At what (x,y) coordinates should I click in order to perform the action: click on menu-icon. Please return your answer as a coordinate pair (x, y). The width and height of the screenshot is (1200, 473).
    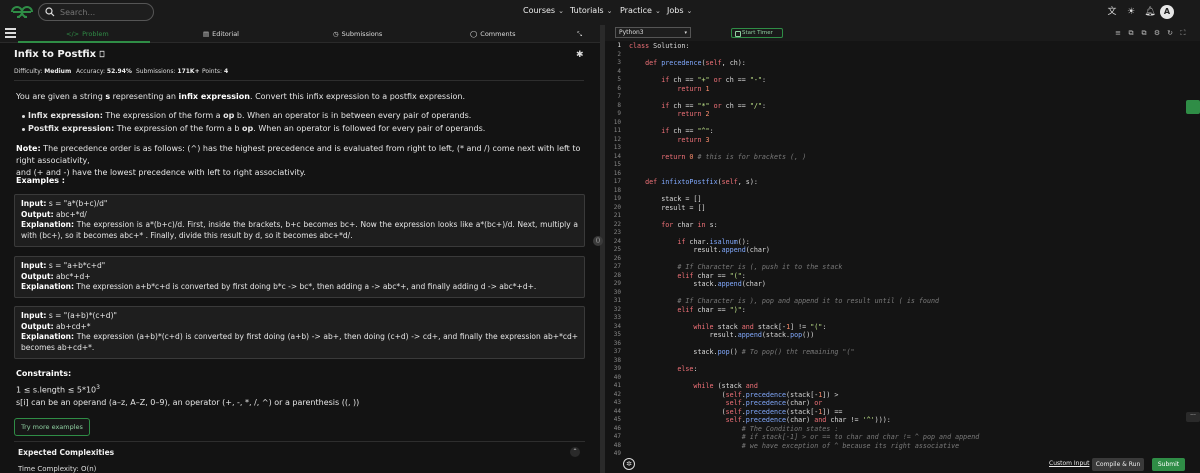
    Looking at the image, I should click on (10, 33).